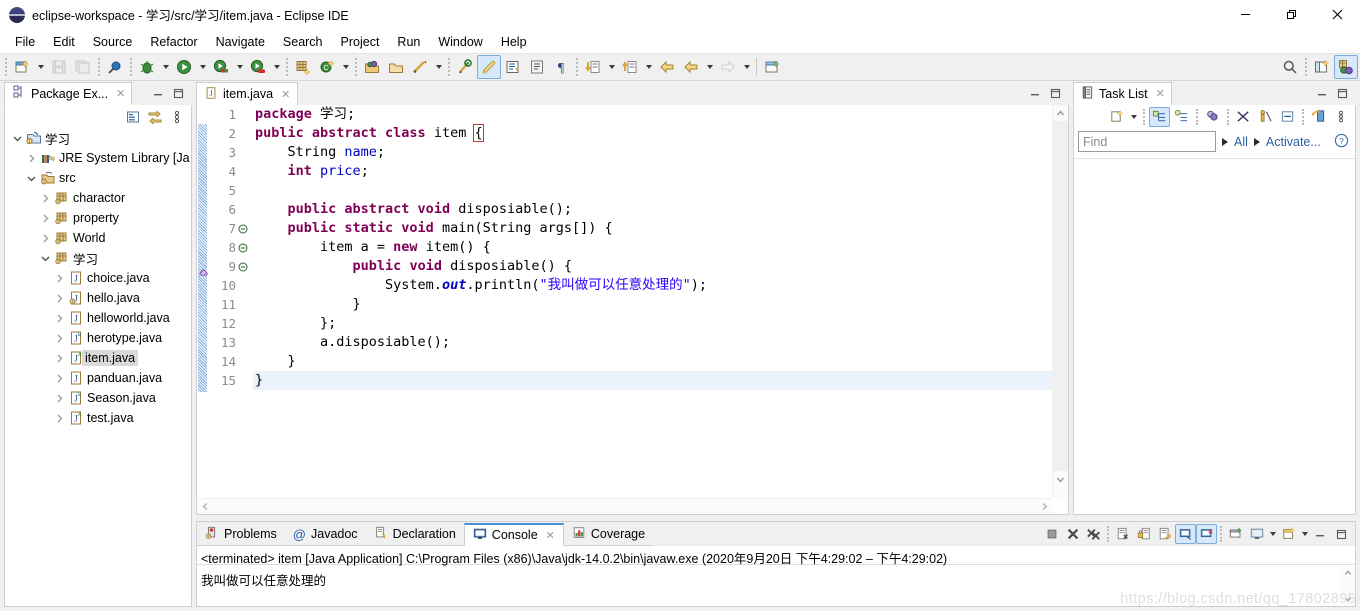 This screenshot has width=1360, height=611. Describe the element at coordinates (372, 67) in the screenshot. I see `open-type-button` at that location.